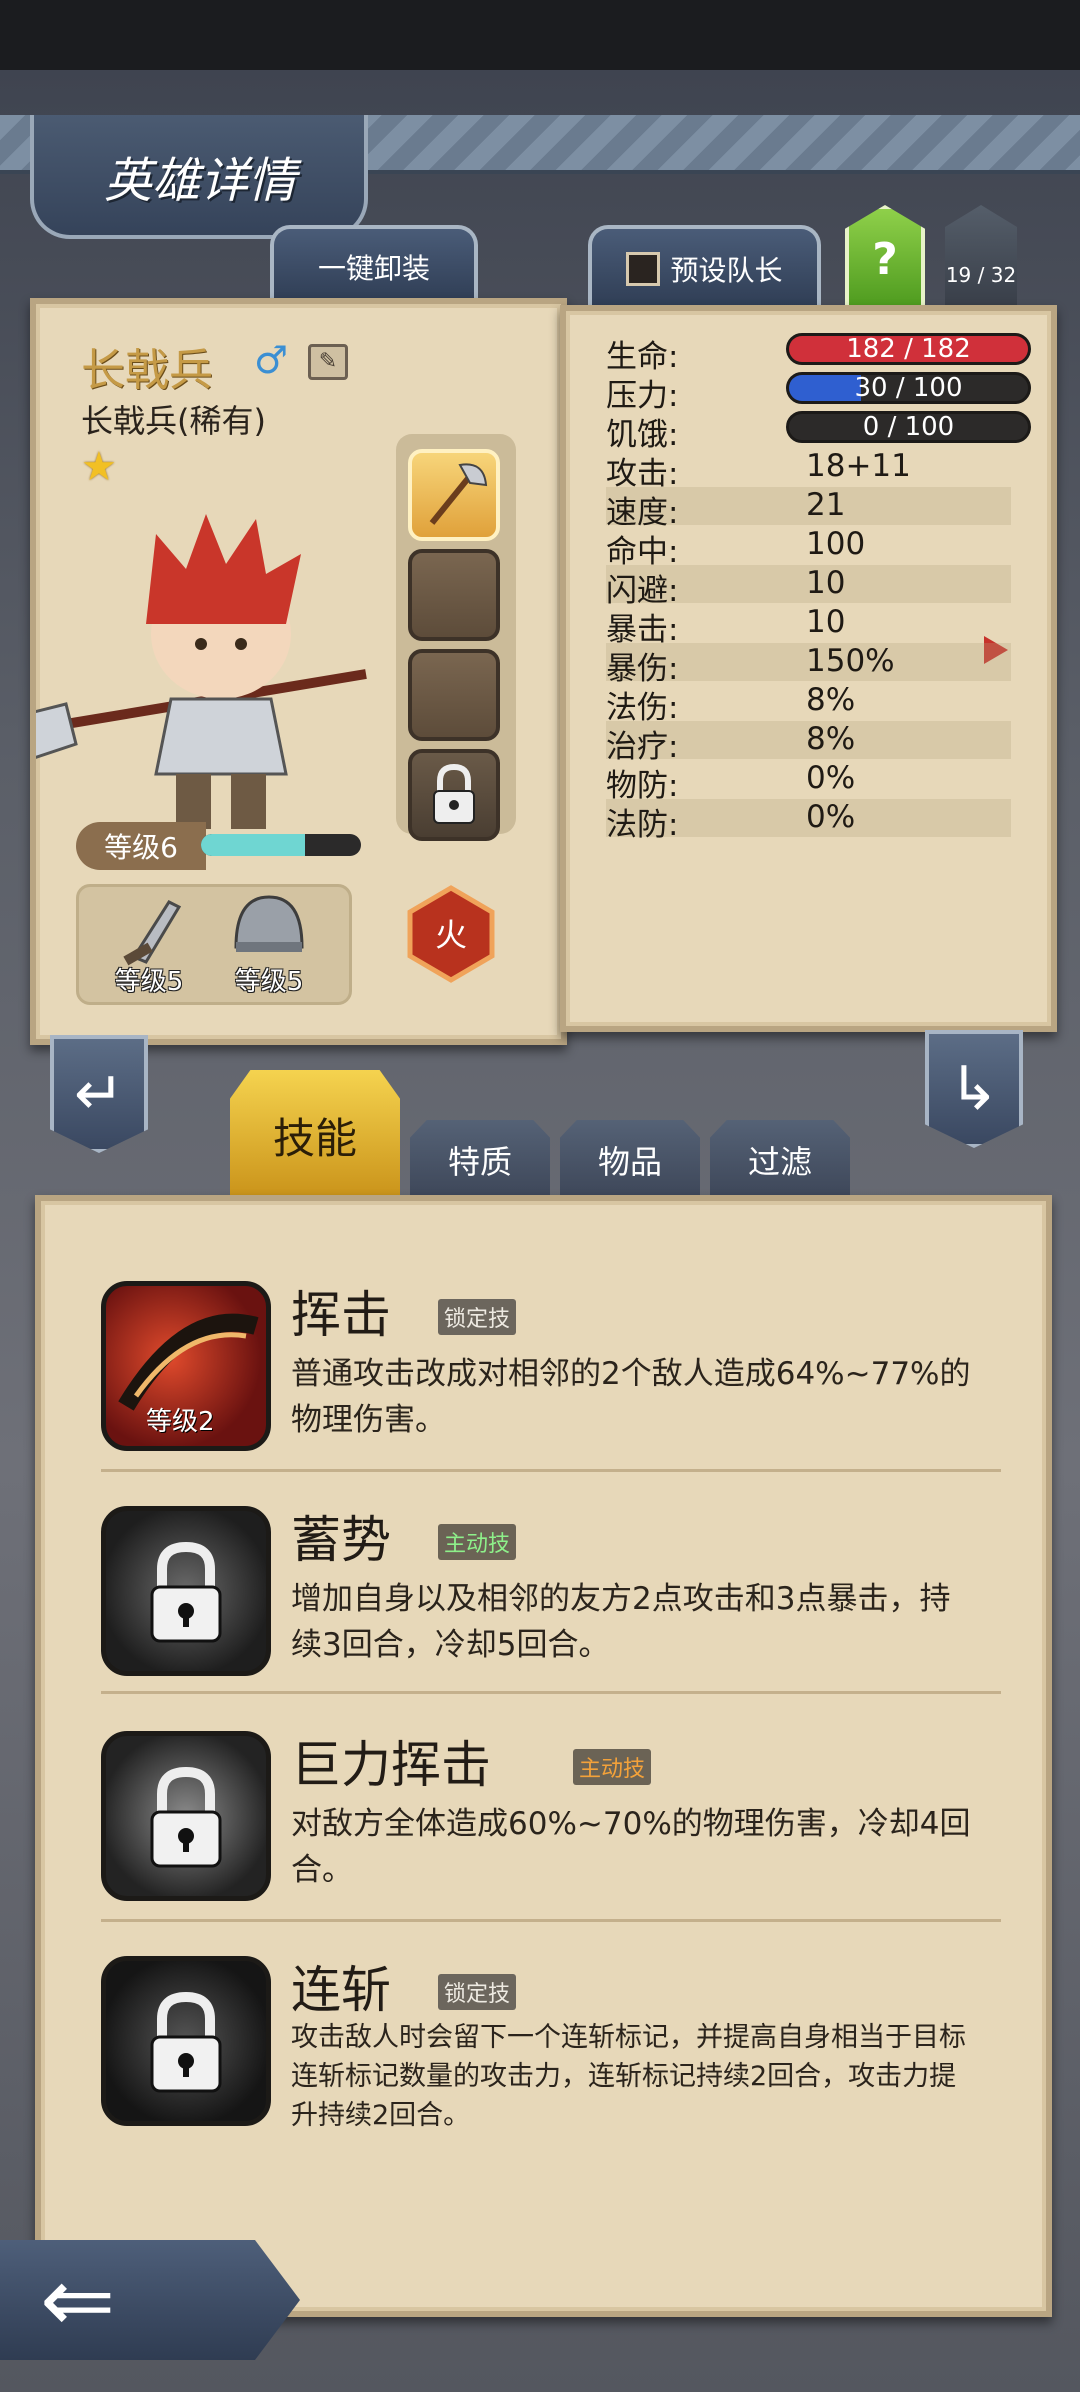 This screenshot has width=1080, height=2392. I want to click on hero-class: 长戟兵(稀有), so click(173, 421).